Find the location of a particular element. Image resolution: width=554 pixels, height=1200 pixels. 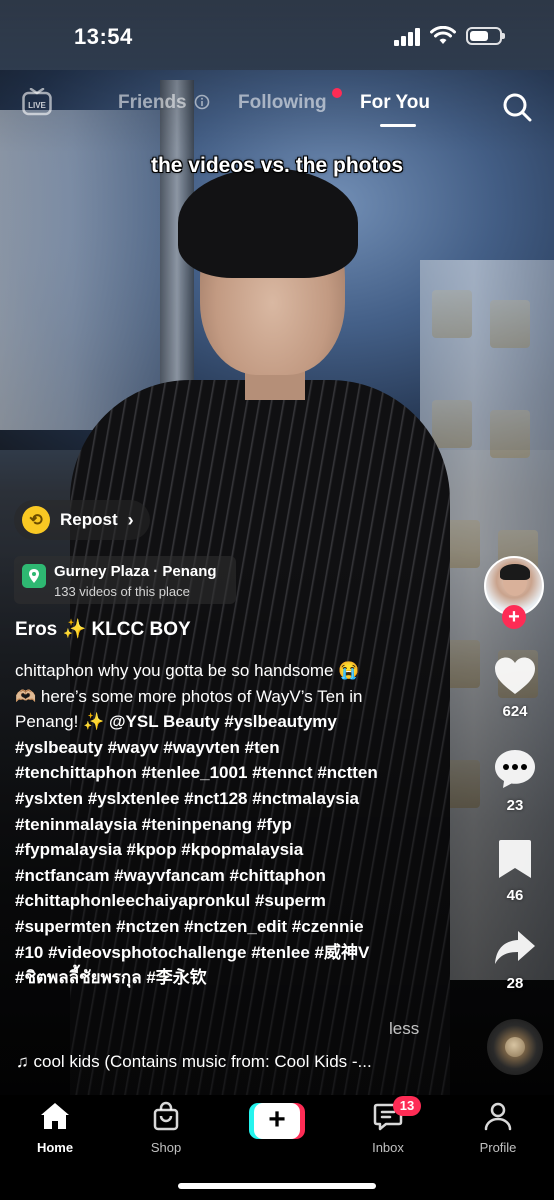

tab-profile-label: Profile is located at coordinates (498, 1147).